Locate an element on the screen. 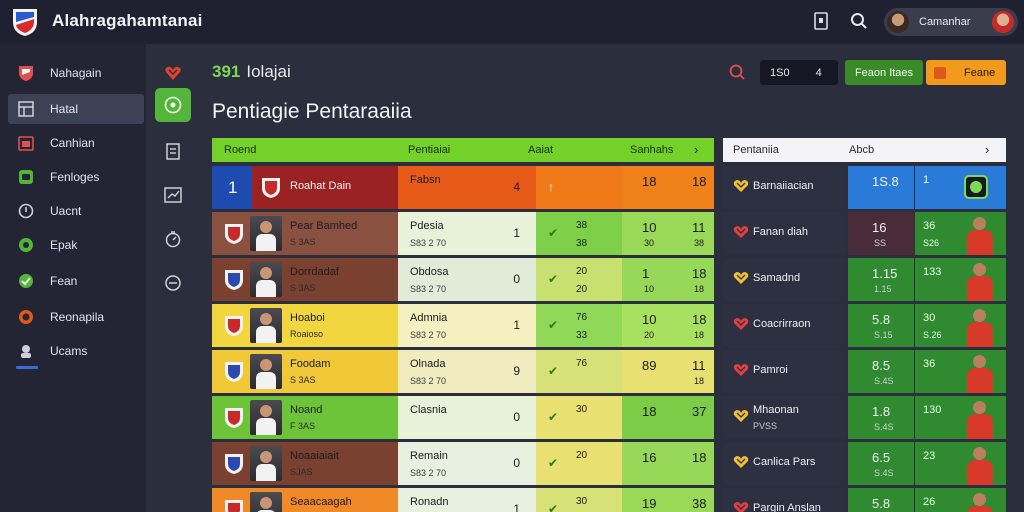 The width and height of the screenshot is (1024, 512). team-cell: Fanan diah is located at coordinates (785, 233).